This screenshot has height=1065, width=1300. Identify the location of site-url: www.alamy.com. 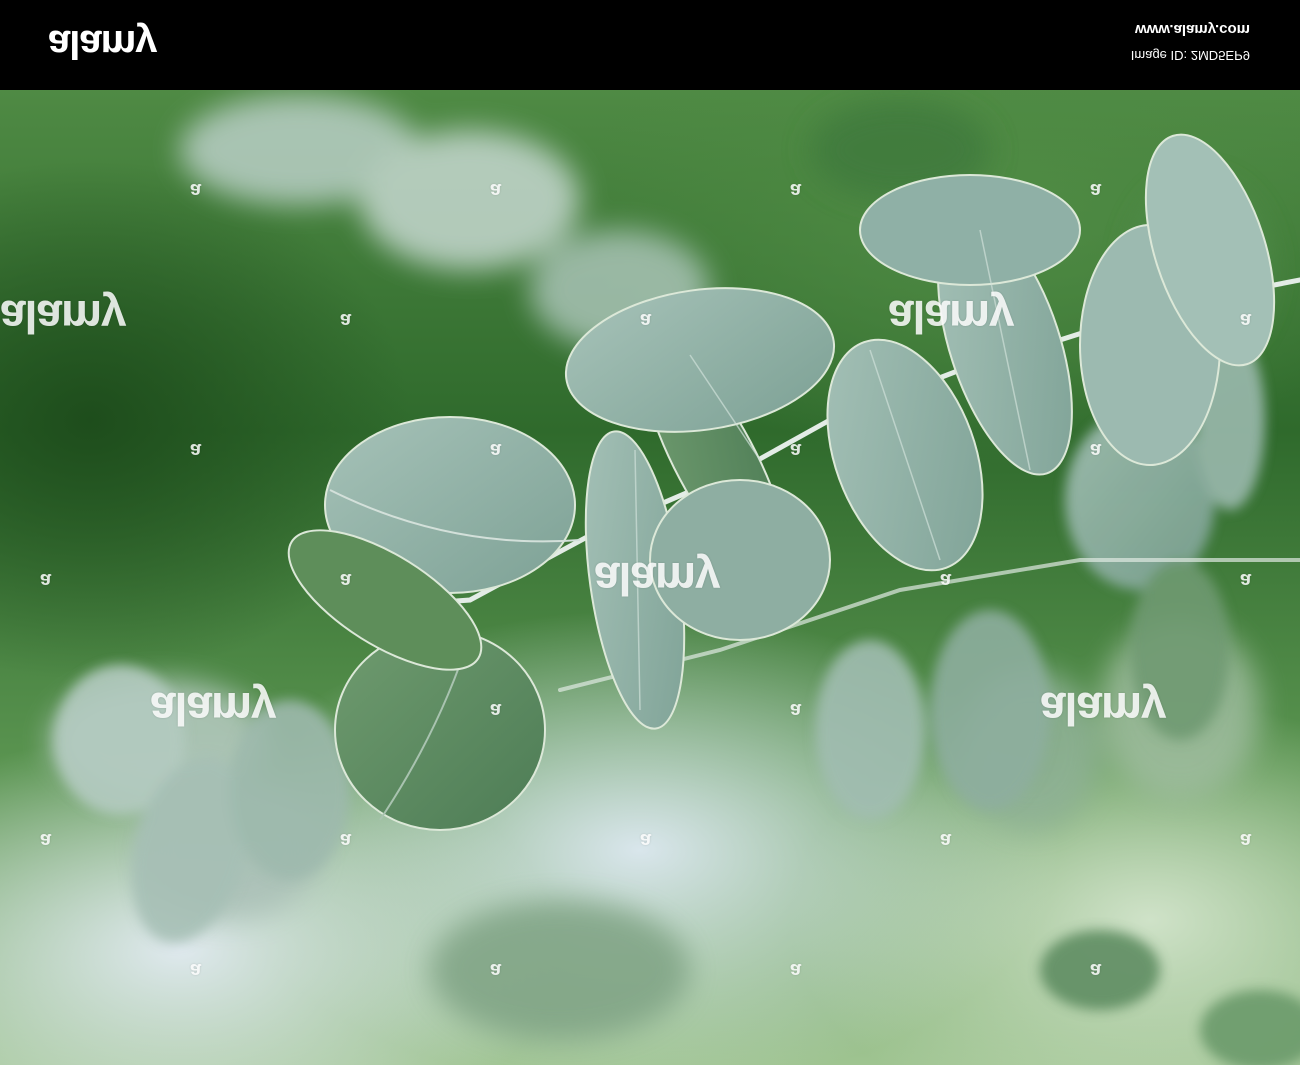
(1192, 29).